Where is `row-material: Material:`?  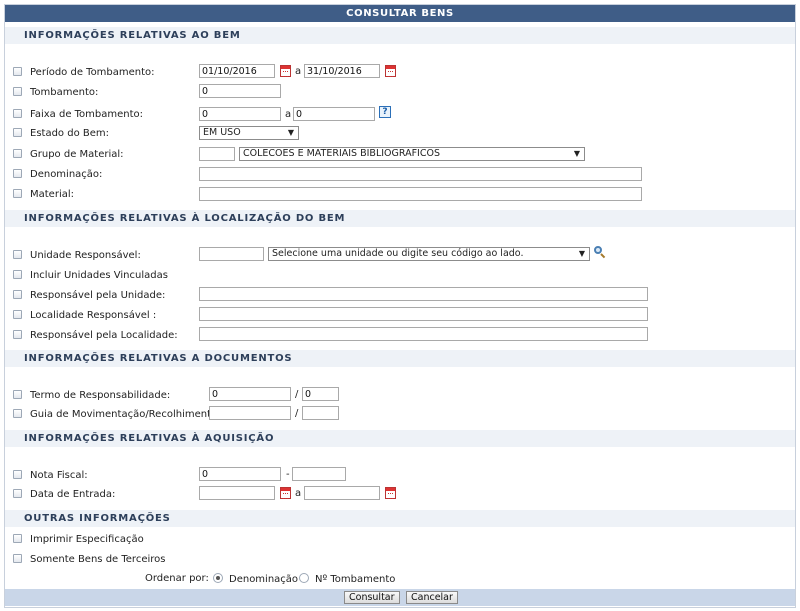 row-material: Material: is located at coordinates (400, 195).